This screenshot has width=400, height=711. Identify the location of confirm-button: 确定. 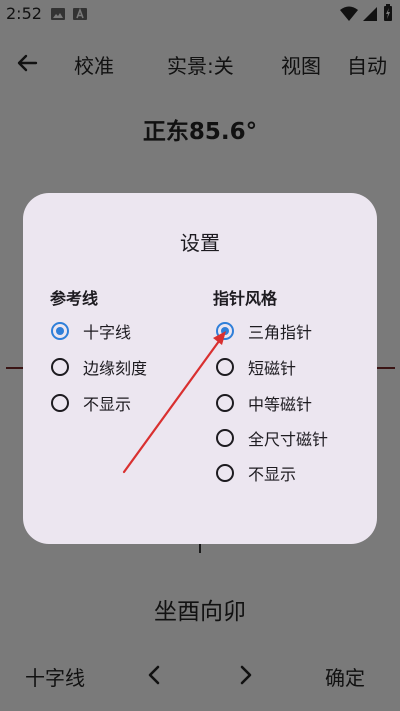
(345, 676).